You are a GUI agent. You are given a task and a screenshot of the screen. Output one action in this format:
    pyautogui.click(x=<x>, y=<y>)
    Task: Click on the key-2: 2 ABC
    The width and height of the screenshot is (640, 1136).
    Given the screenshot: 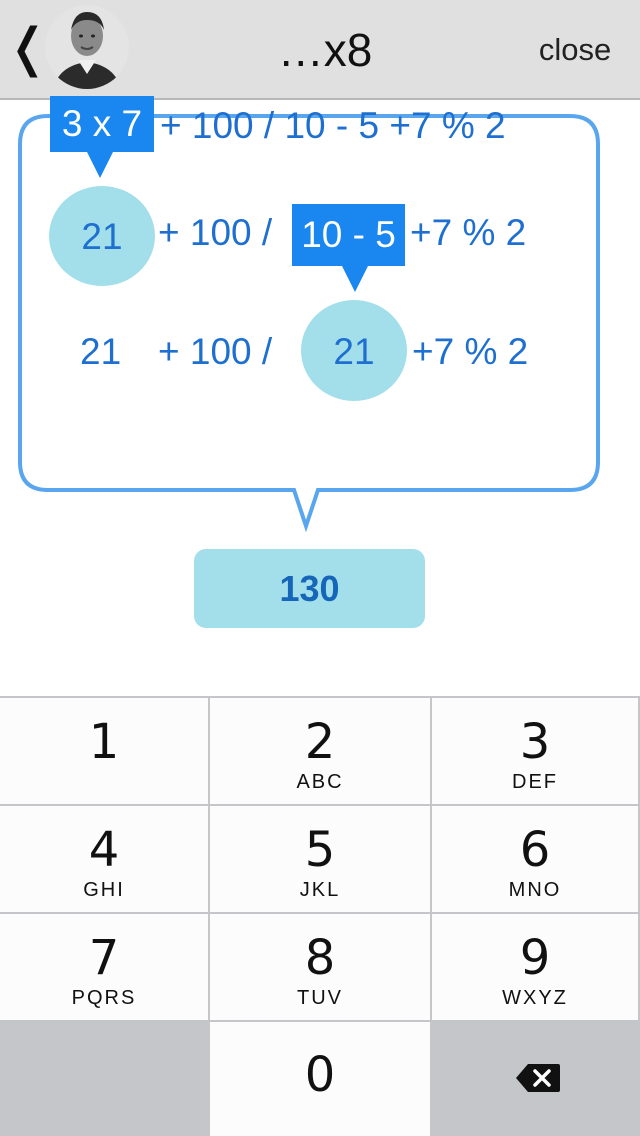 What is the action you would take?
    pyautogui.click(x=320, y=751)
    